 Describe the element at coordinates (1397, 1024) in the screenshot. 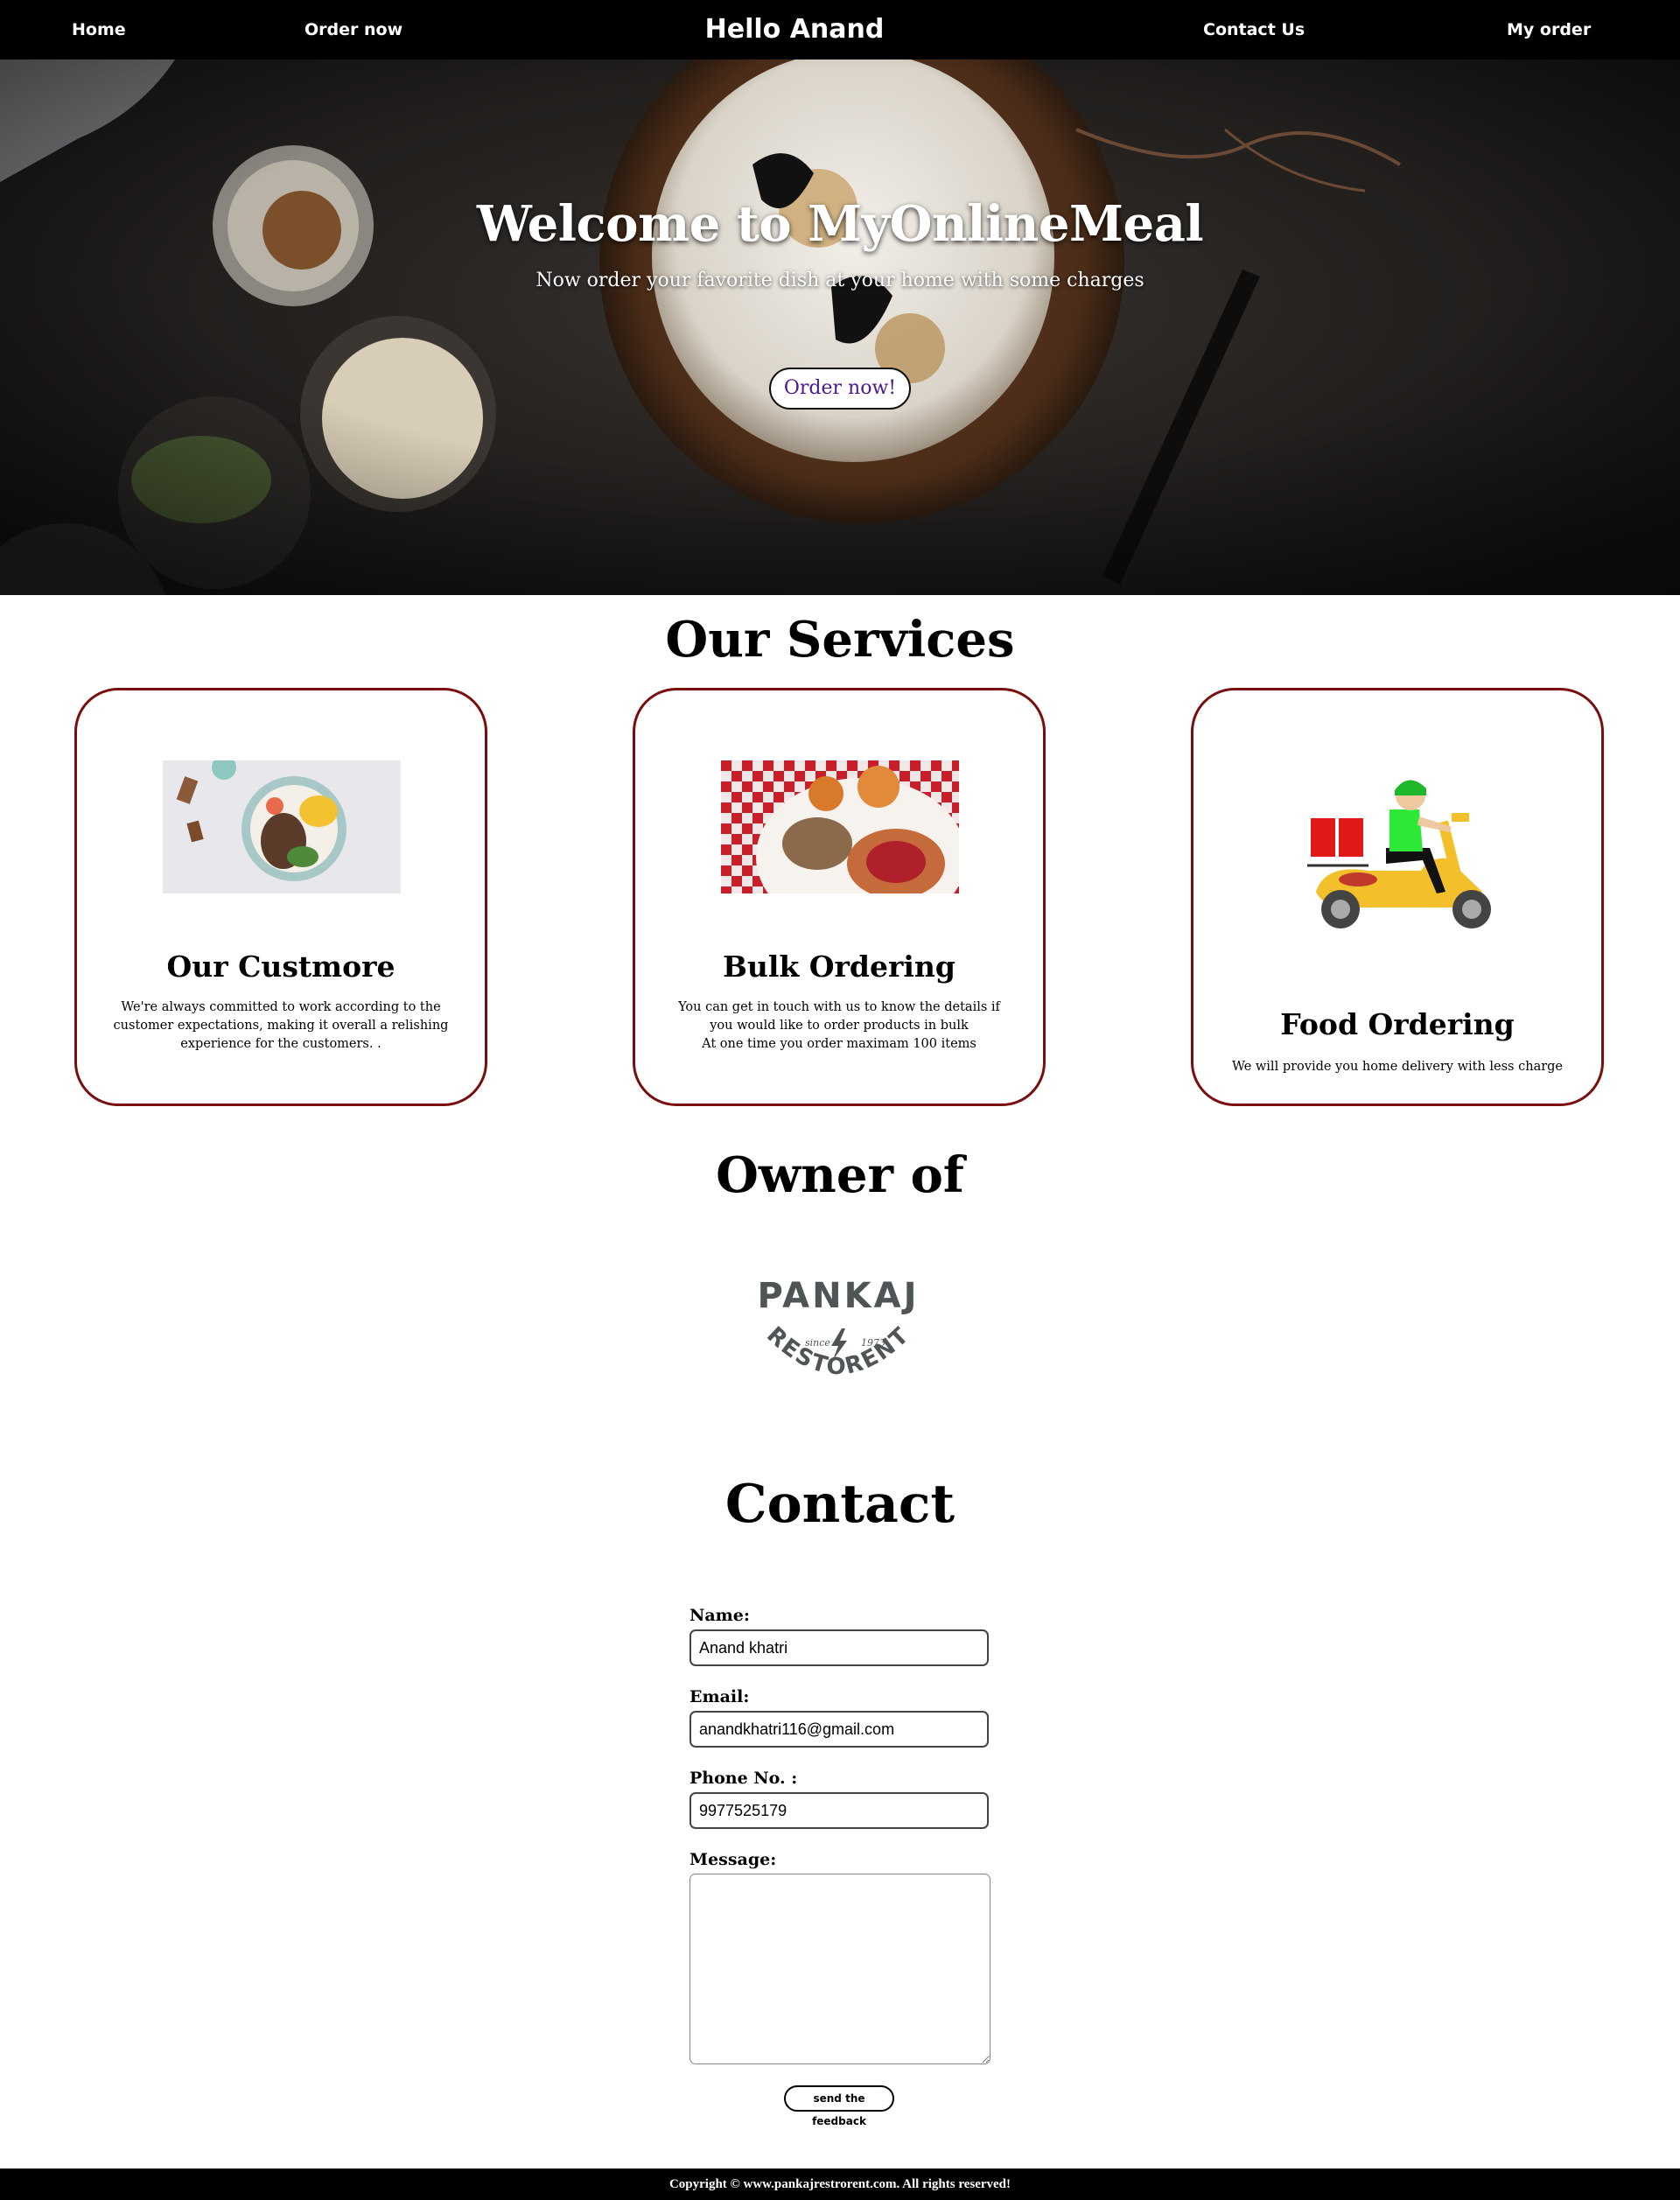

I see `card-title: Food Ordering` at that location.